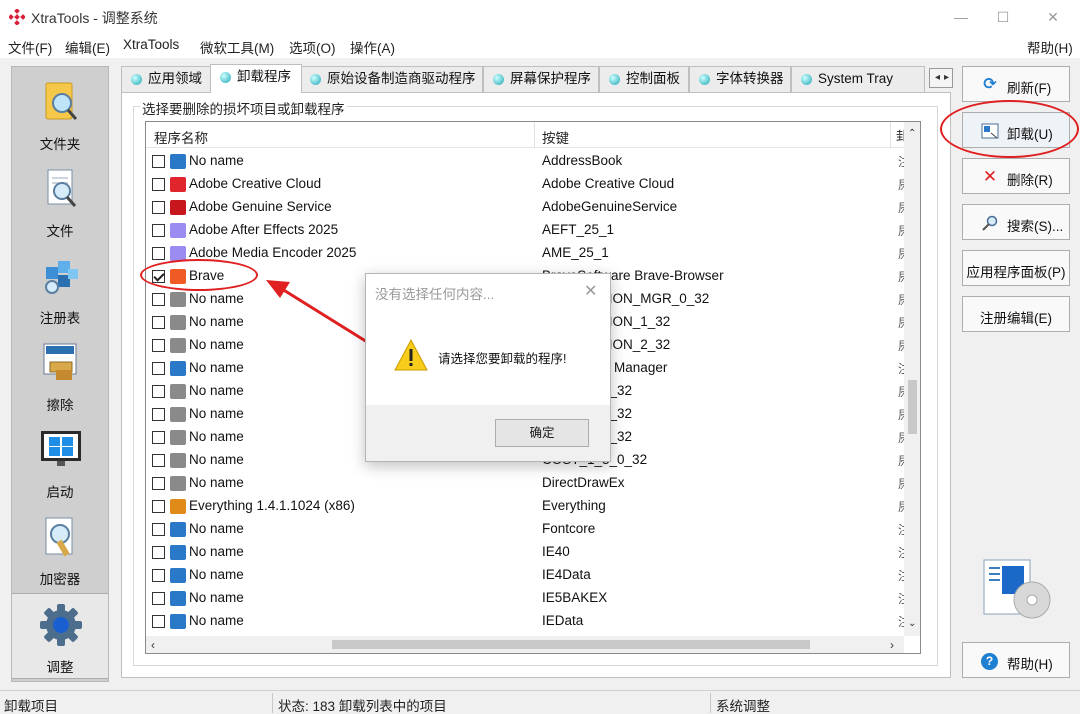  Describe the element at coordinates (555, 137) in the screenshot. I see `column-header-key: 按键` at that location.